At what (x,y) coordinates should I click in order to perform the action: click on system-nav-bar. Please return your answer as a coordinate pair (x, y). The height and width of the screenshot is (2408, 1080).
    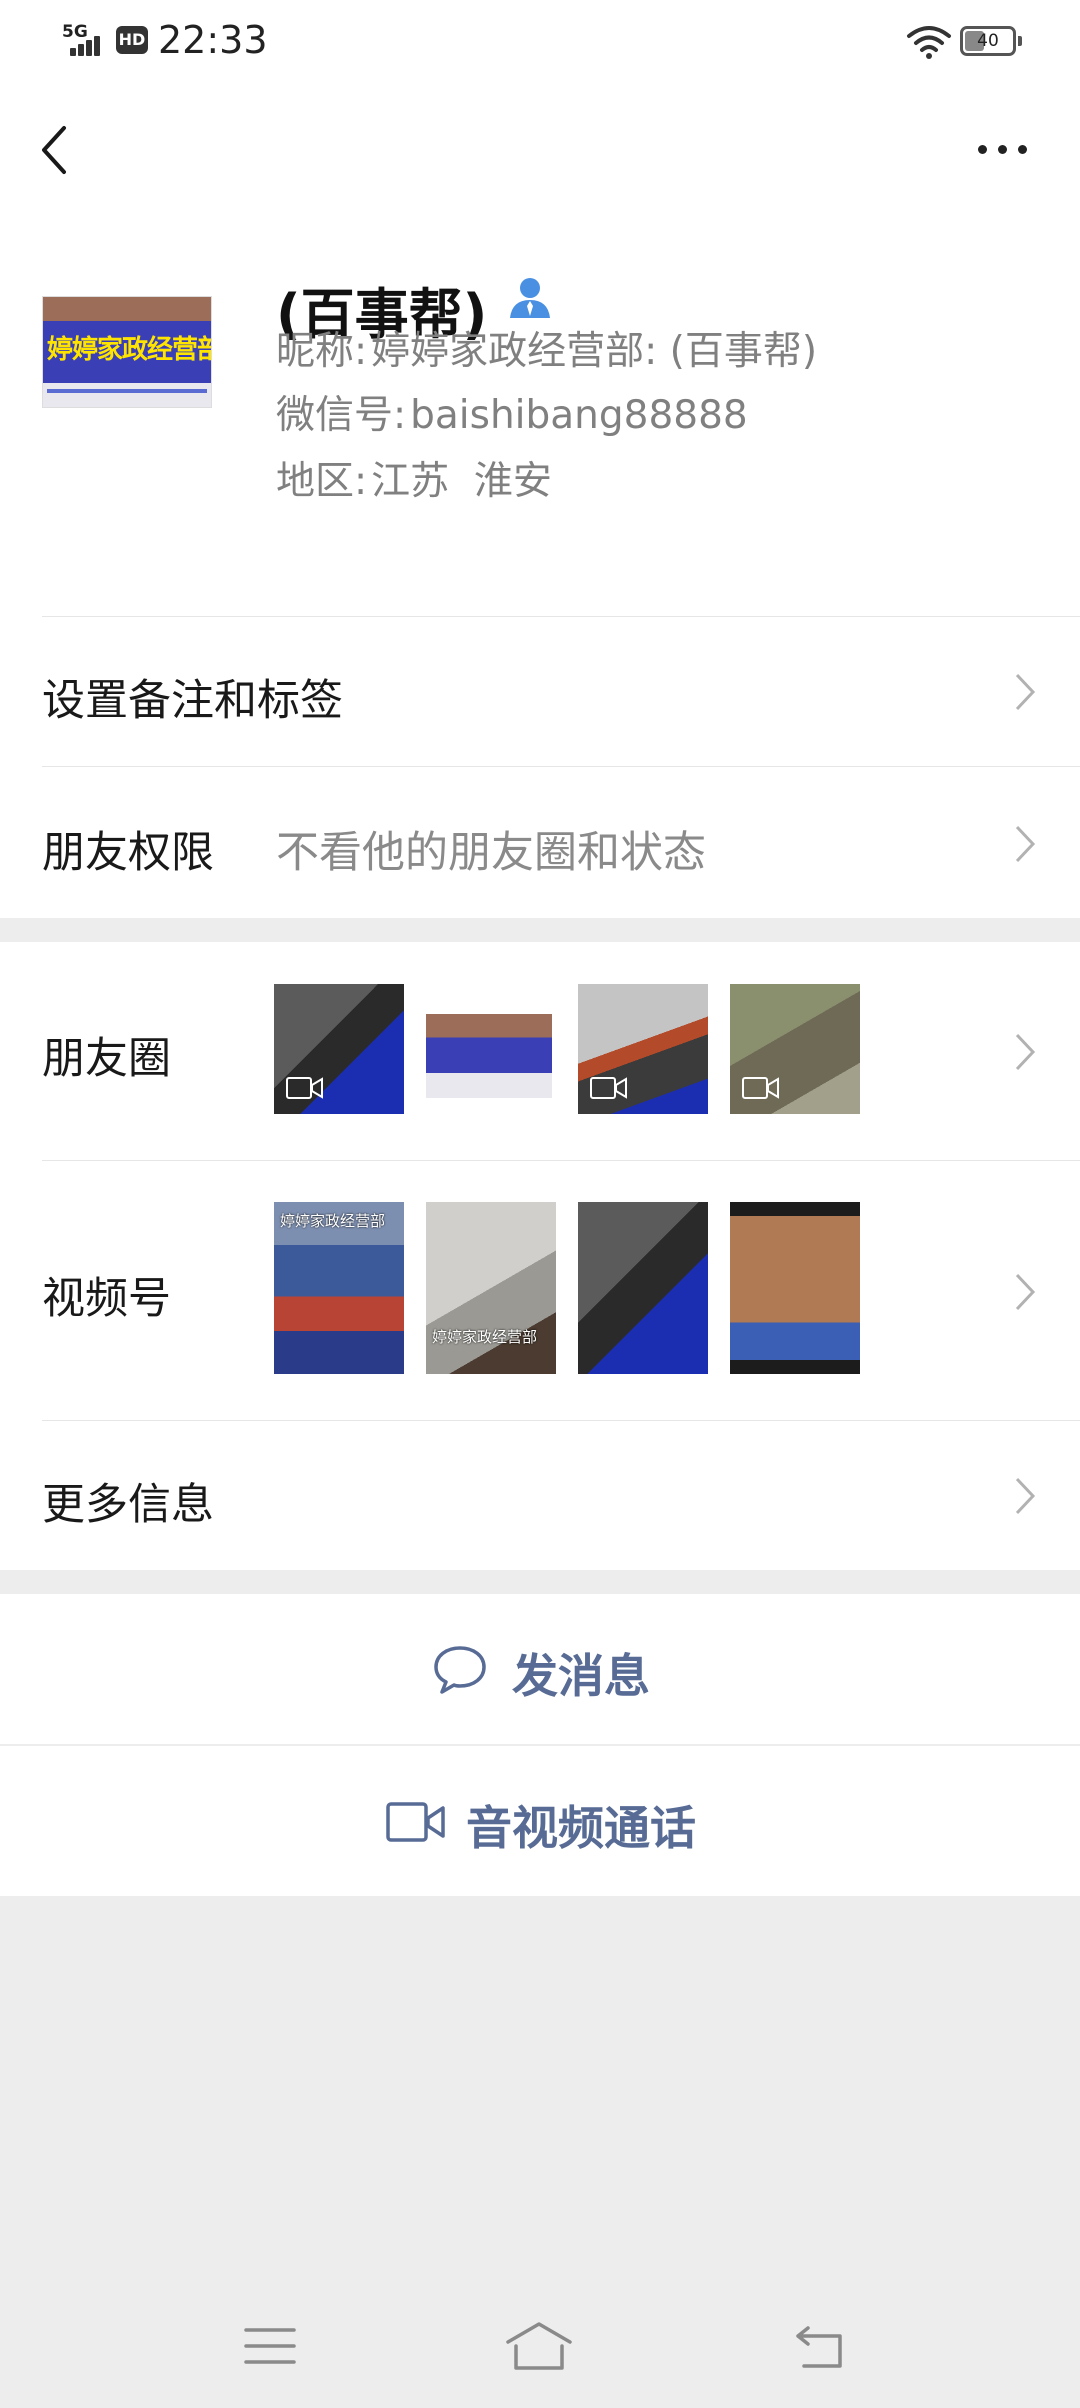
    Looking at the image, I should click on (540, 2343).